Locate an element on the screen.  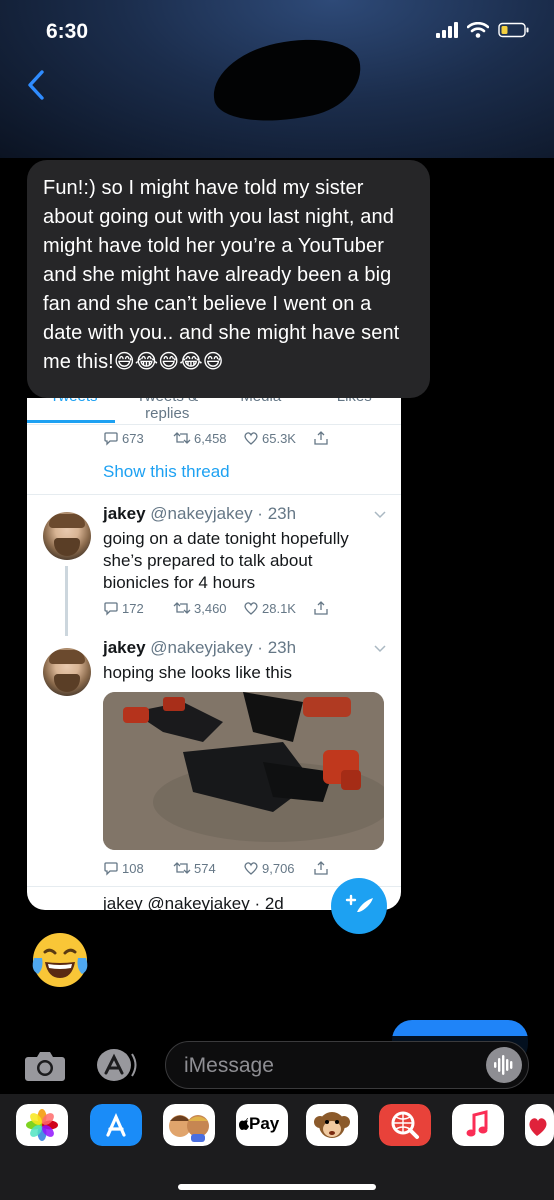
status-time: 6:30 is located at coordinates (67, 31).